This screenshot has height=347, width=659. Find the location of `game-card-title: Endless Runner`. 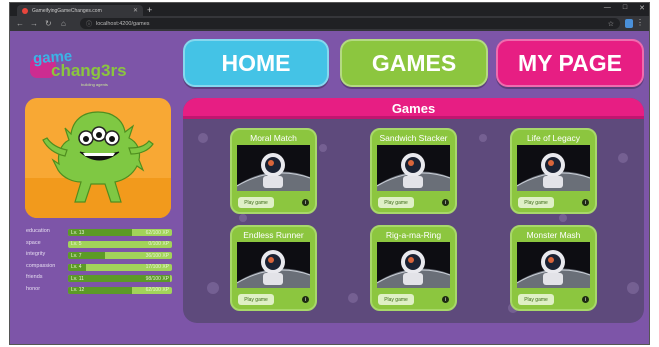

game-card-title: Endless Runner is located at coordinates (273, 235).